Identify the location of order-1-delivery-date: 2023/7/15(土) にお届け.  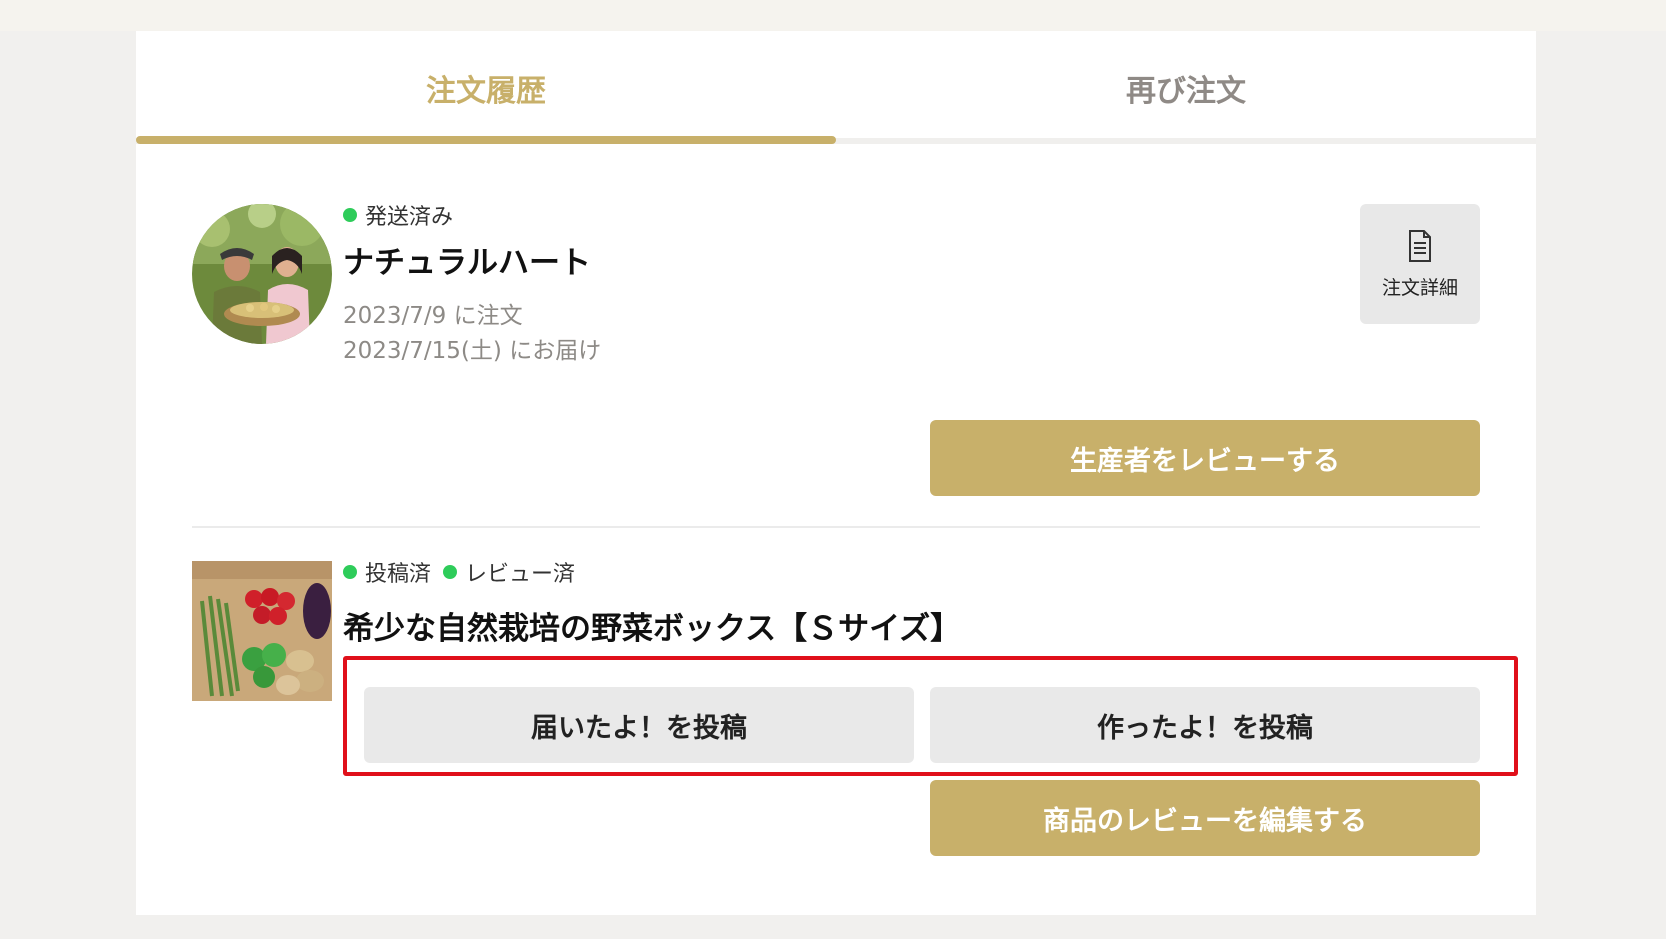
(472, 351).